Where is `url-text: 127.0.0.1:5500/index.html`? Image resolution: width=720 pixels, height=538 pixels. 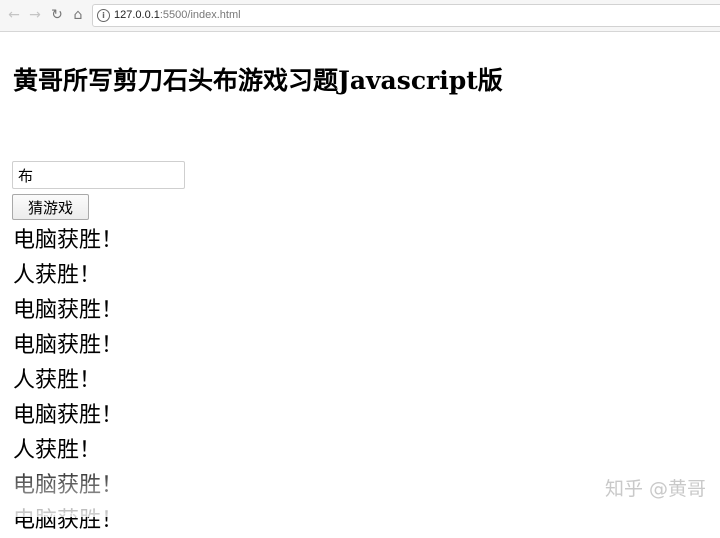 url-text: 127.0.0.1:5500/index.html is located at coordinates (177, 15).